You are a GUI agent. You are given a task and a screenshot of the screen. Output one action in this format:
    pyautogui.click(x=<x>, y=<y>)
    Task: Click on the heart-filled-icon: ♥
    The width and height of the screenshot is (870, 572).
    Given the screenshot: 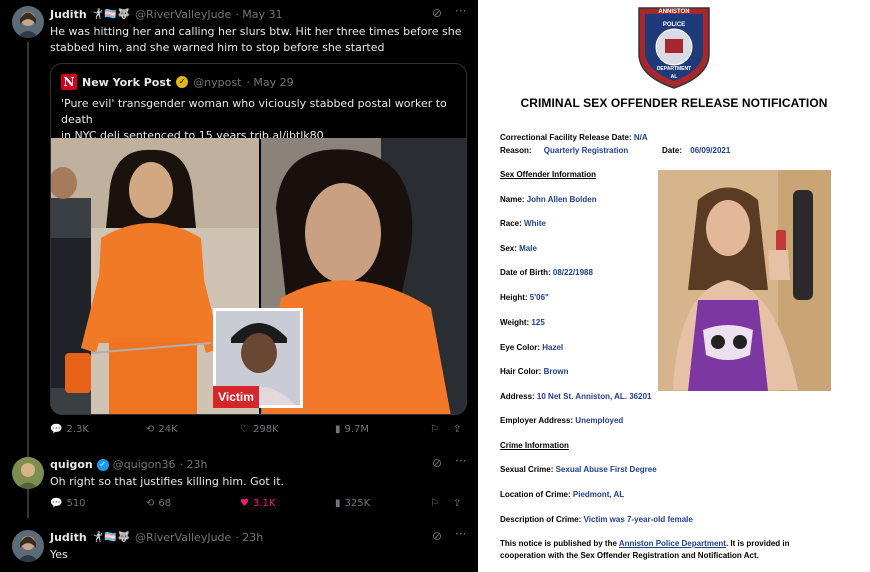 What is the action you would take?
    pyautogui.click(x=244, y=503)
    